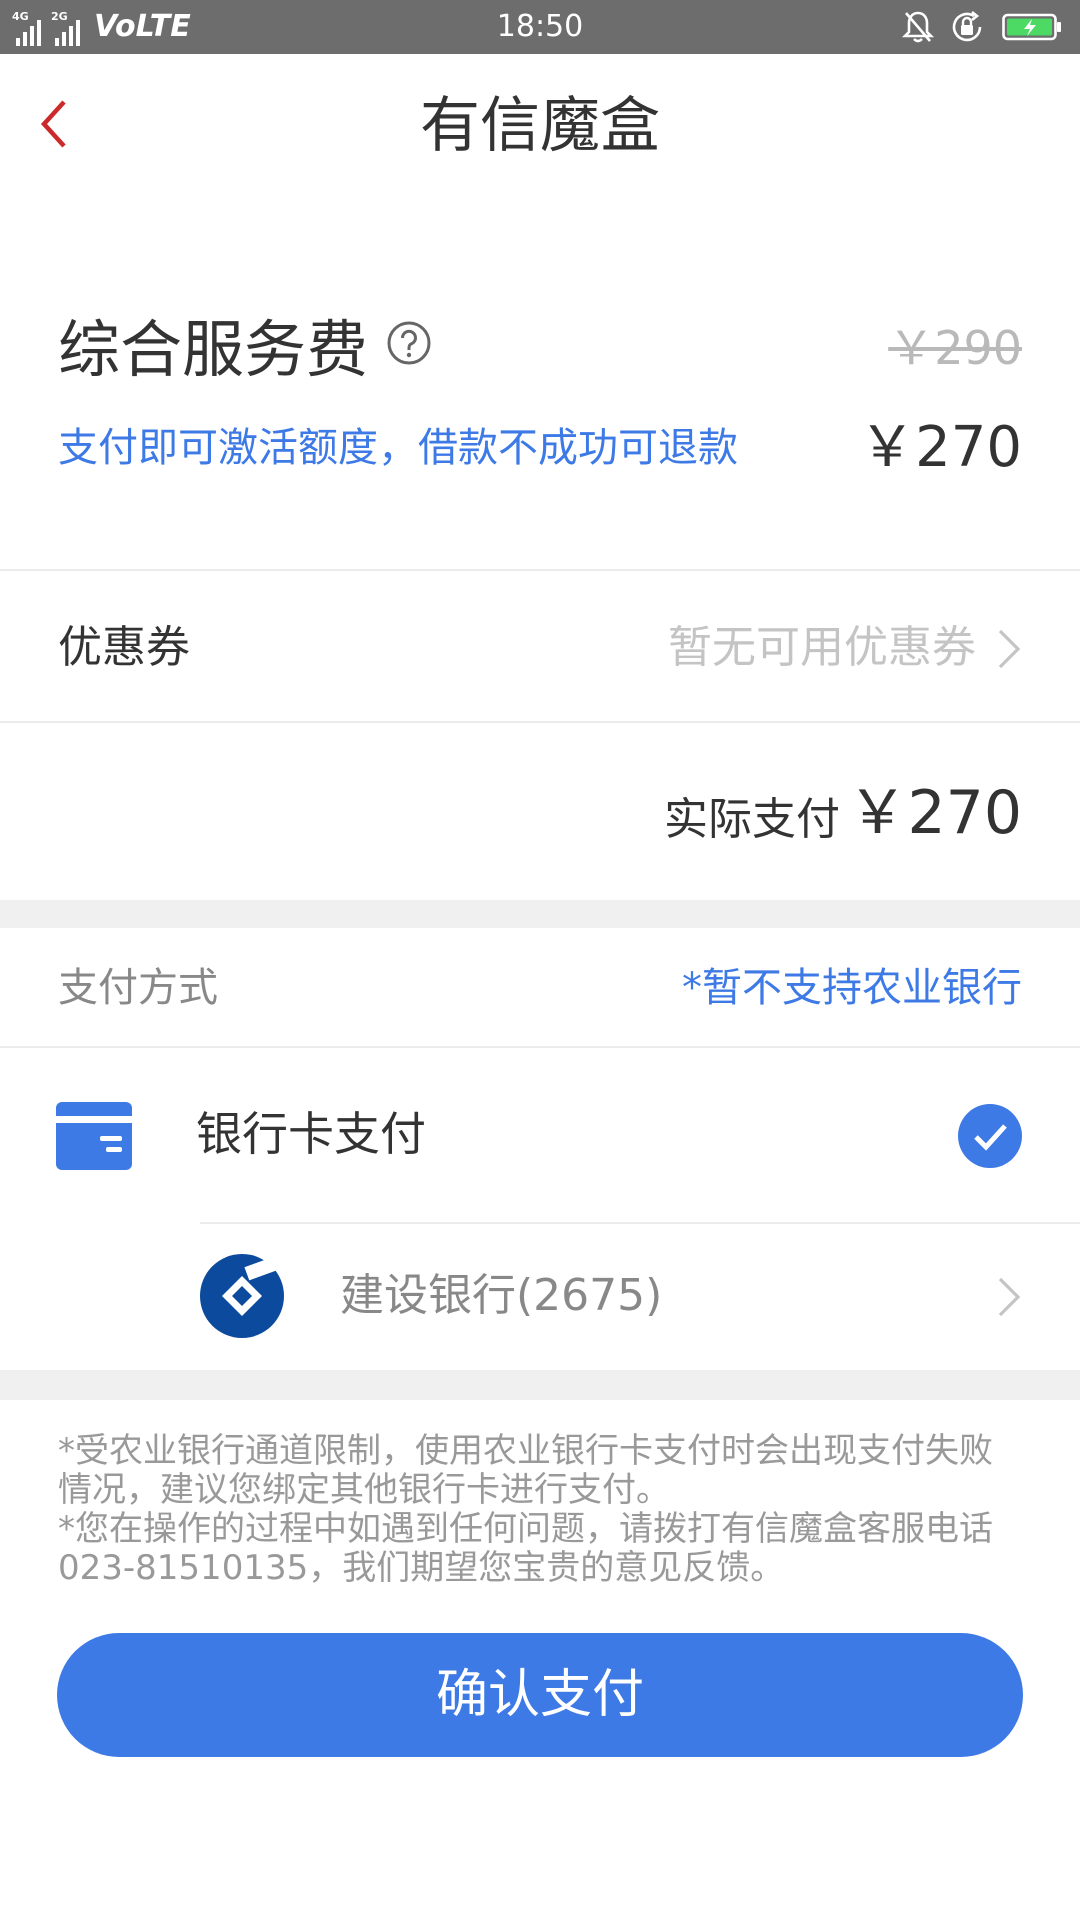 The height and width of the screenshot is (1920, 1080). I want to click on page-title: 有信魔盒, so click(540, 126).